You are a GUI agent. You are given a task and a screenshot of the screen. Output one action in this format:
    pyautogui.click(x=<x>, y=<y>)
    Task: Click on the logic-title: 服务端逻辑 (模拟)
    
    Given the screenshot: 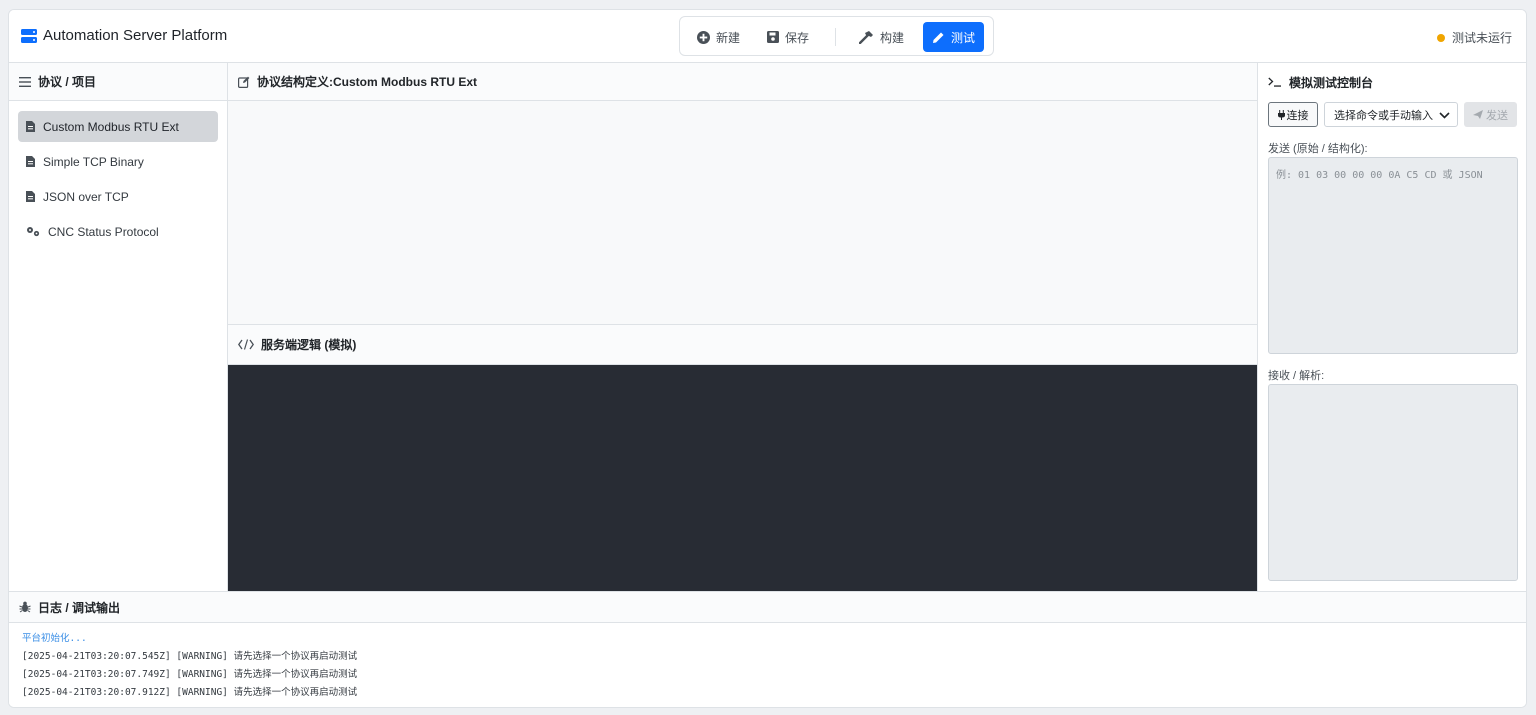 What is the action you would take?
    pyautogui.click(x=309, y=345)
    